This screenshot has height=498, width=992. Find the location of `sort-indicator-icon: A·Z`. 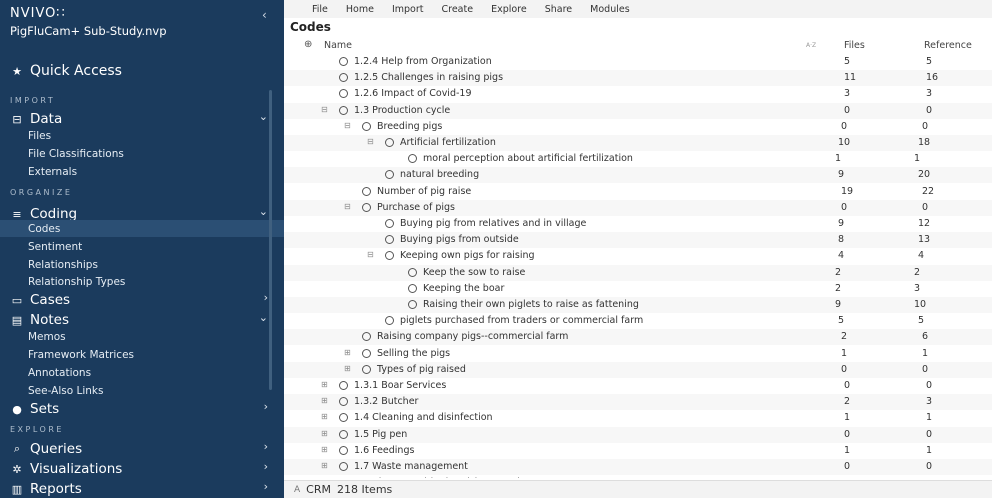

sort-indicator-icon: A·Z is located at coordinates (811, 45).